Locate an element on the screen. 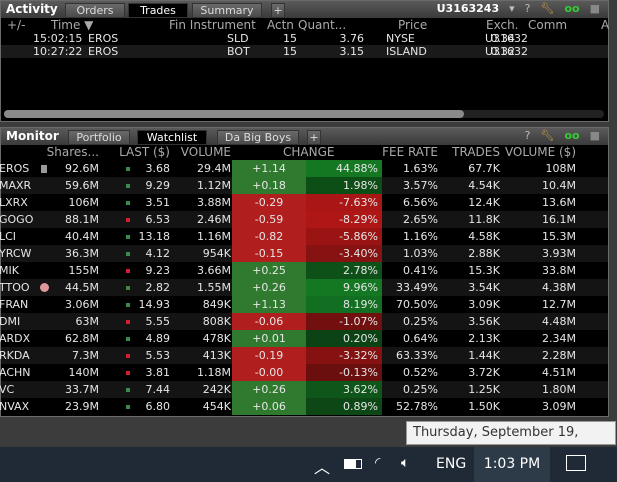 The width and height of the screenshot is (617, 482). change-percent: -7.63% is located at coordinates (344, 202).